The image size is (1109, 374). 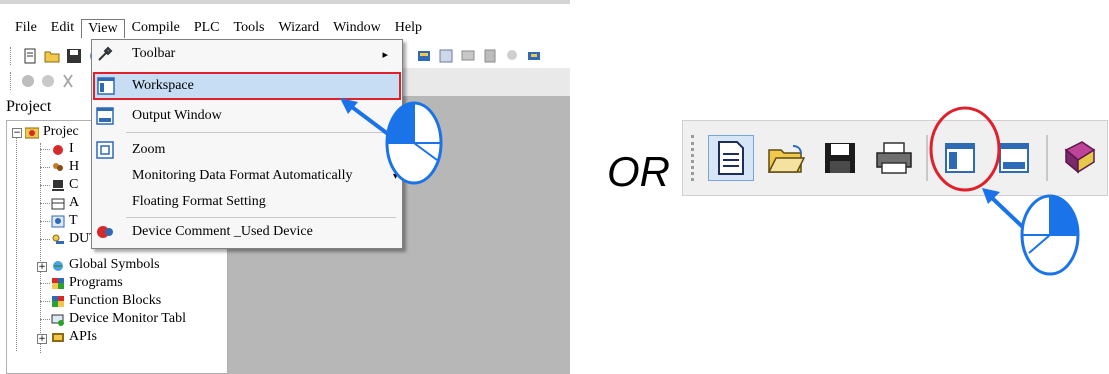 What do you see at coordinates (58, 185) in the screenshot?
I see `computer-icon` at bounding box center [58, 185].